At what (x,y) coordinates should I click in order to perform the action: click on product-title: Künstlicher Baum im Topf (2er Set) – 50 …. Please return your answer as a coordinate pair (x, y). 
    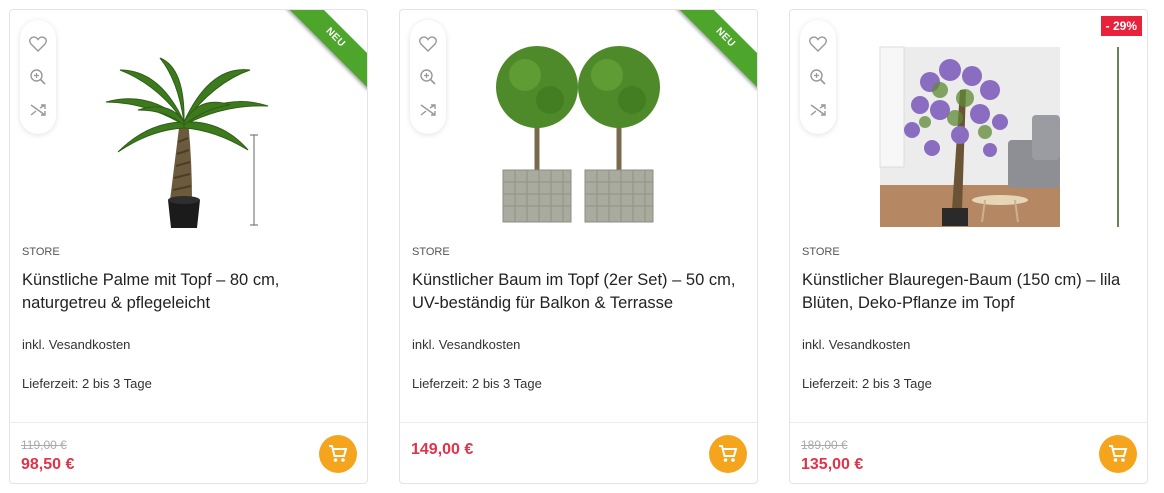
    Looking at the image, I should click on (577, 292).